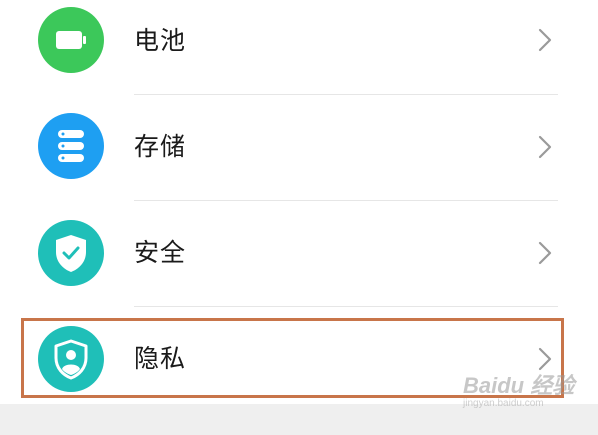 This screenshot has height=435, width=598. I want to click on battery-icon, so click(71, 40).